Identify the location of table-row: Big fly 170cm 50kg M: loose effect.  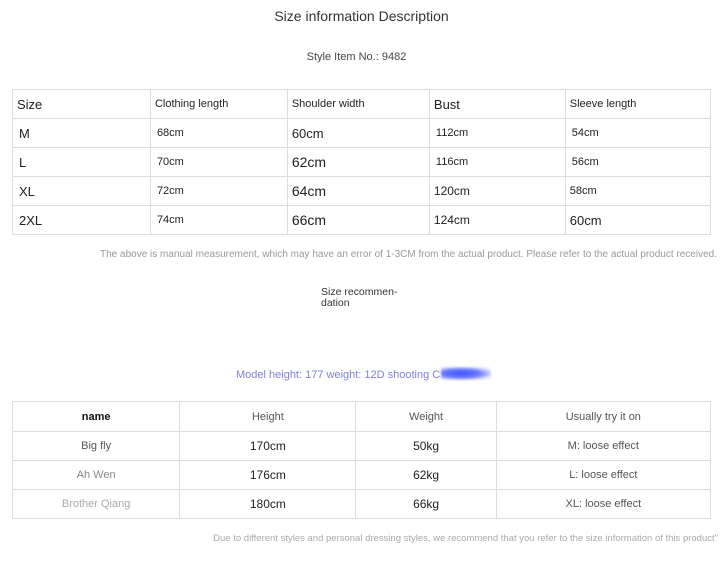
(361, 446).